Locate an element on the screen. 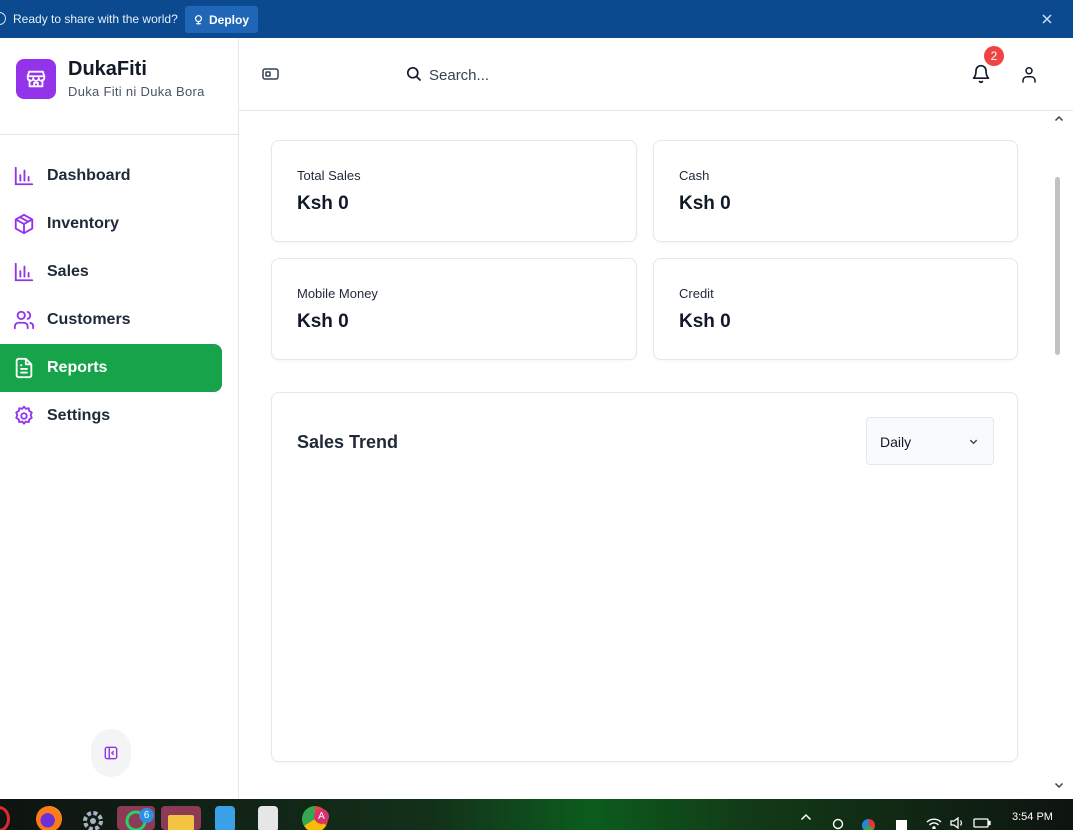 This screenshot has height=830, width=1073. brand: DukaFiti Duka Fiti ni Duka Bora is located at coordinates (110, 78).